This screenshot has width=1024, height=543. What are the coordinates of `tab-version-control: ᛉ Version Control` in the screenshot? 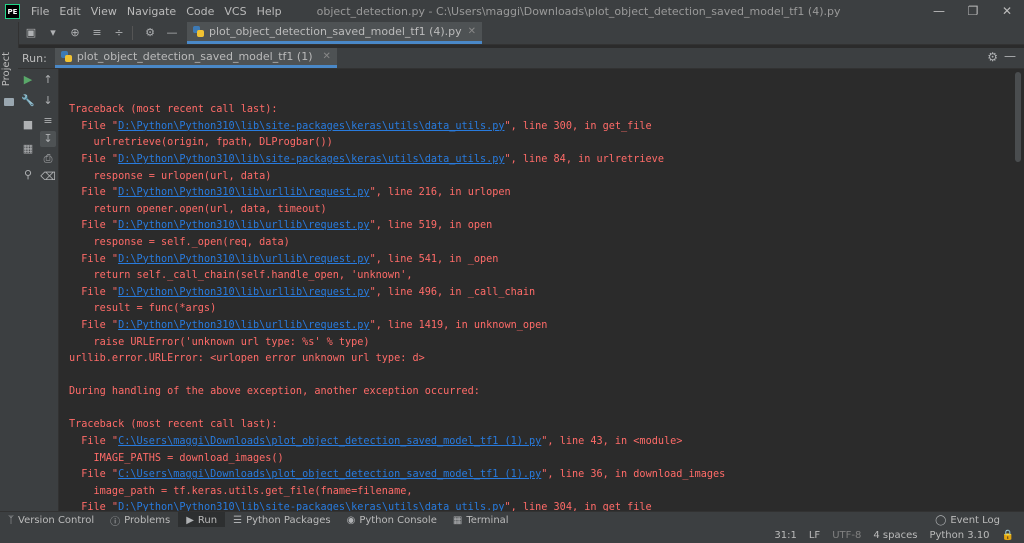 It's located at (51, 520).